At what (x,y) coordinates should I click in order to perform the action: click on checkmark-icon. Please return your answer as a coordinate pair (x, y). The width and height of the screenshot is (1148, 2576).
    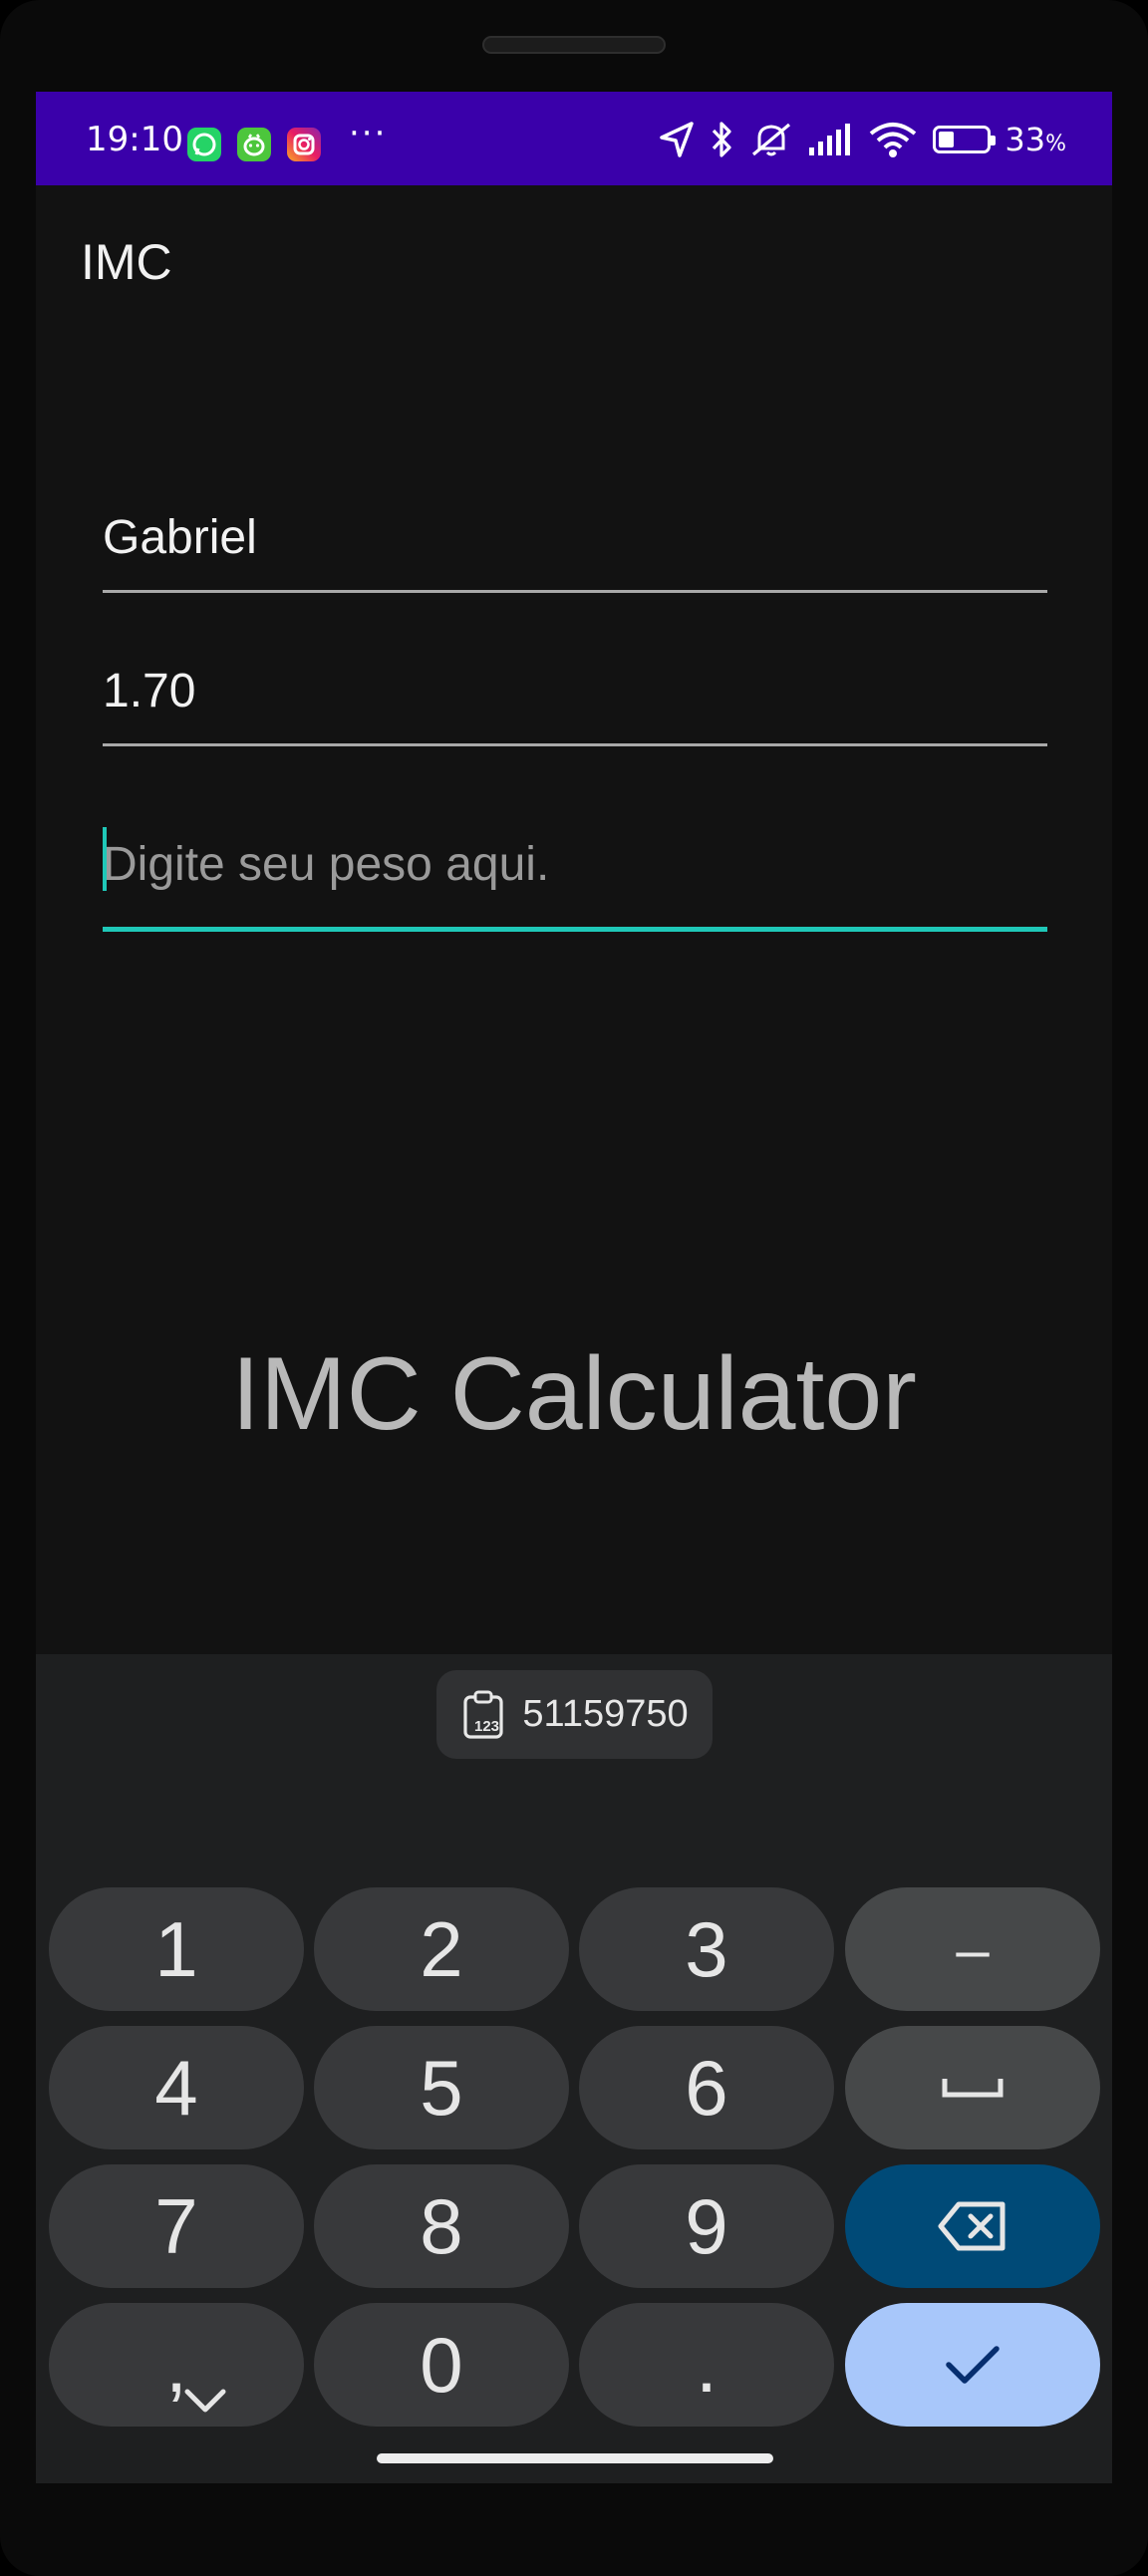
    Looking at the image, I should click on (973, 2365).